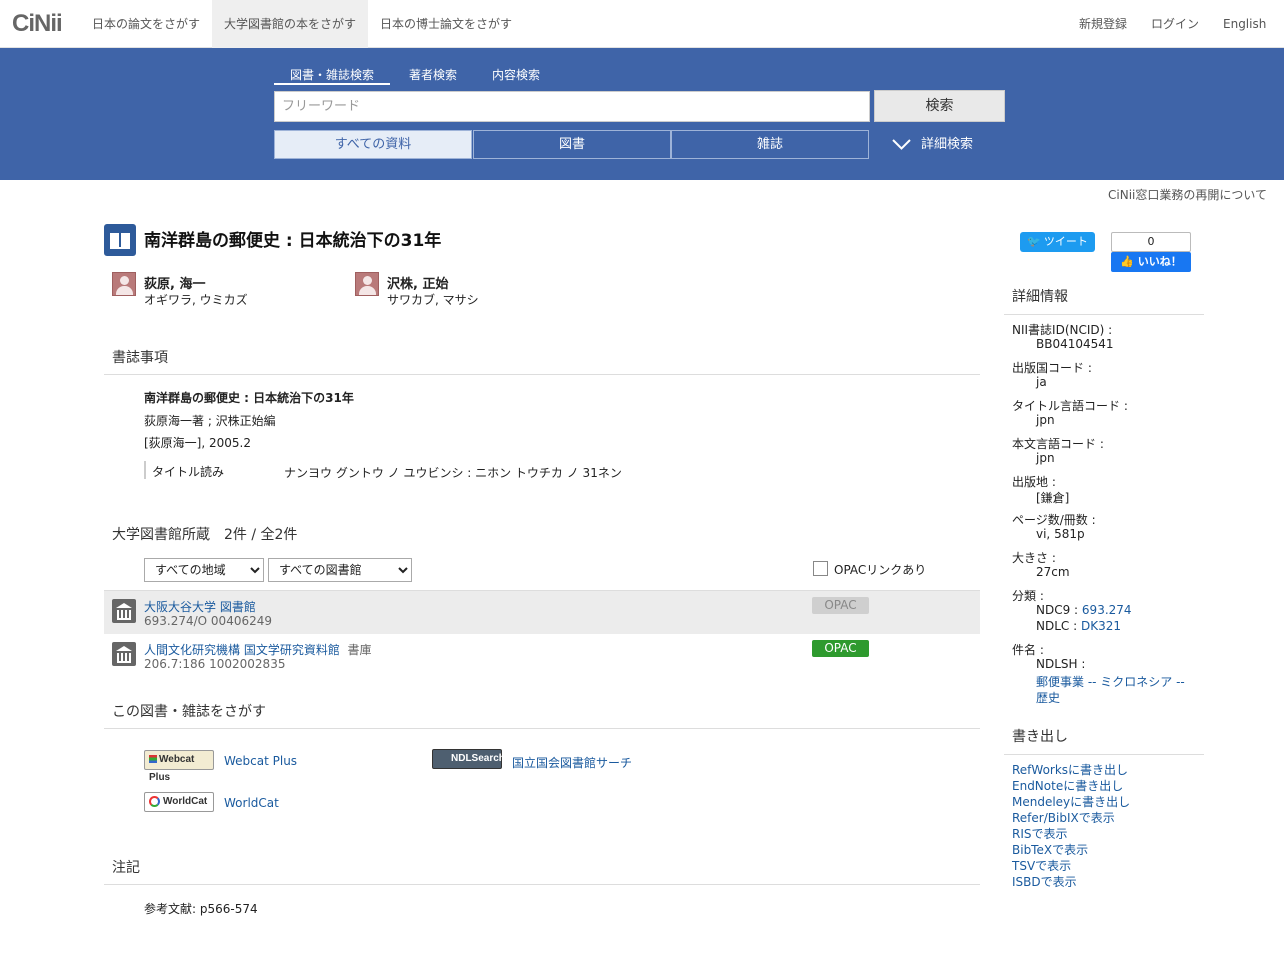 The width and height of the screenshot is (1284, 955). Describe the element at coordinates (197, 443) in the screenshot. I see `bib-publication: [荻原海一], 2005.2` at that location.